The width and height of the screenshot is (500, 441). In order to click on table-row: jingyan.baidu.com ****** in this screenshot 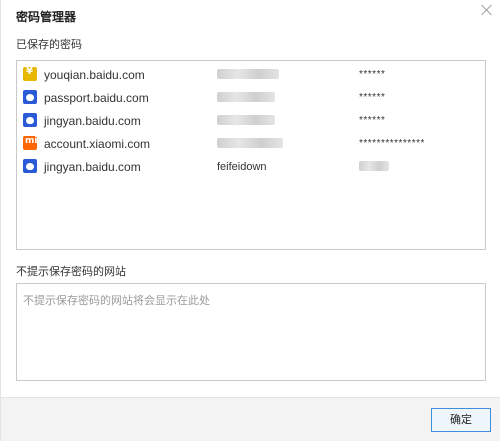, I will do `click(251, 121)`.